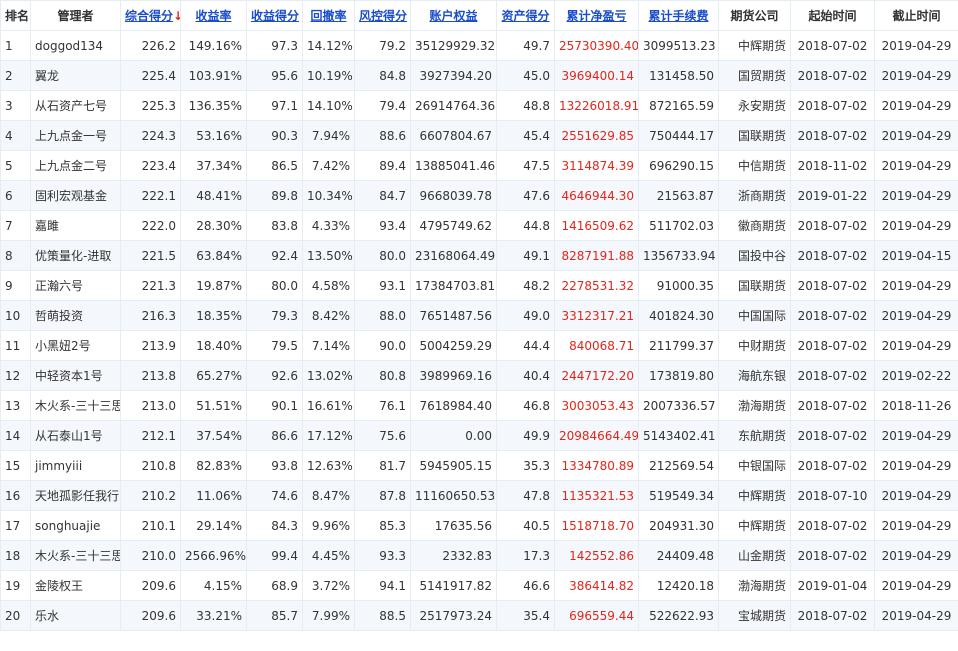 The width and height of the screenshot is (958, 651). What do you see at coordinates (274, 465) in the screenshot?
I see `cell-return-score: 93.8` at bounding box center [274, 465].